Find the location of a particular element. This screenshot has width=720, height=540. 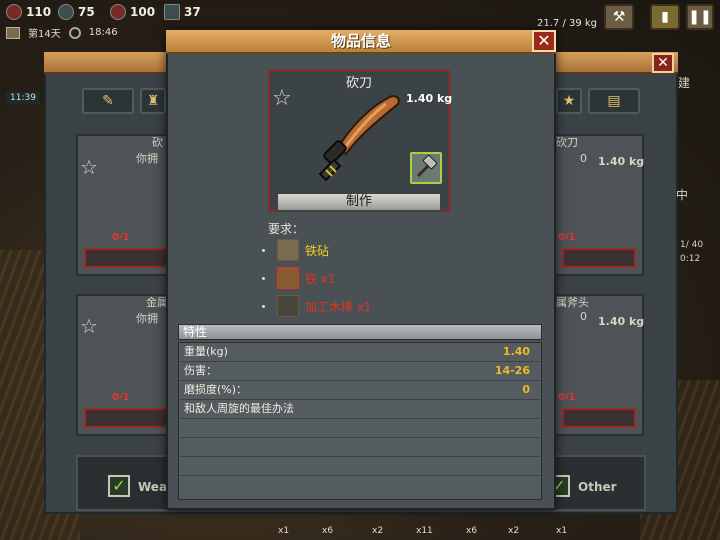

crafting-close-button: ✕ is located at coordinates (663, 63).